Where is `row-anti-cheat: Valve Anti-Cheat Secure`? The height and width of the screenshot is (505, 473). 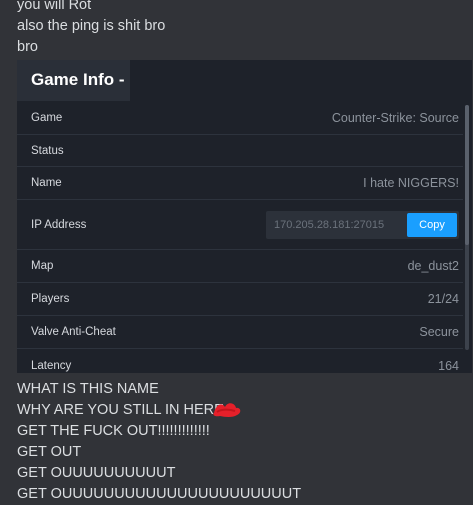 row-anti-cheat: Valve Anti-Cheat Secure is located at coordinates (240, 332).